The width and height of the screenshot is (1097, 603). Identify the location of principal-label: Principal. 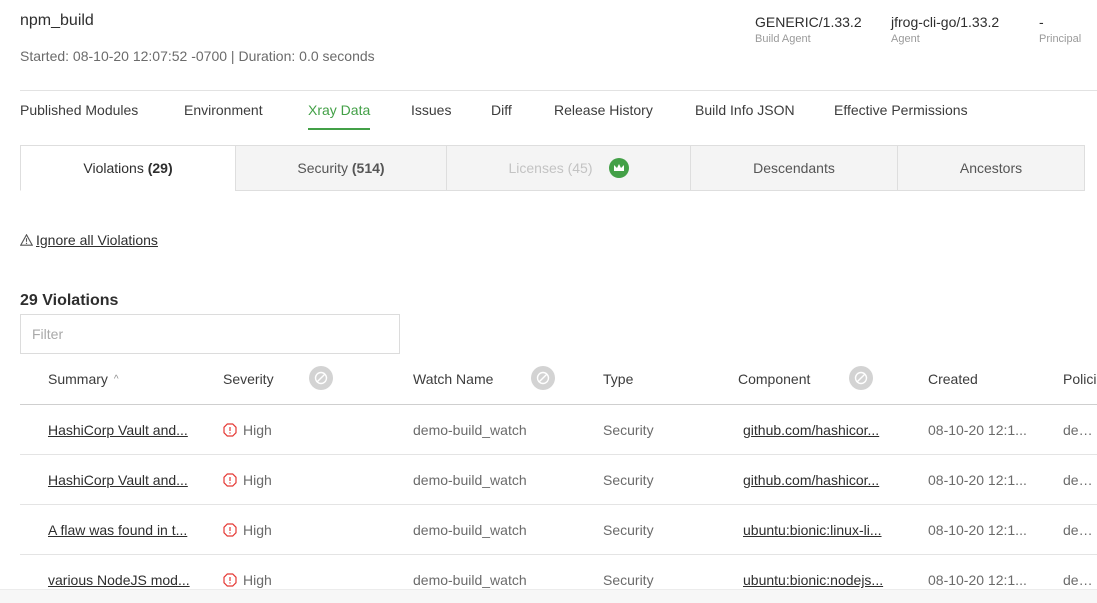
(1060, 39).